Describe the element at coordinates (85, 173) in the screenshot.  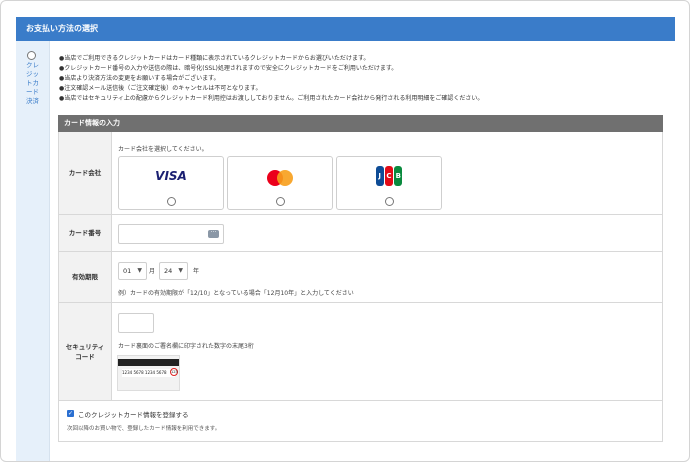
I see `card-company-label: カード会社` at that location.